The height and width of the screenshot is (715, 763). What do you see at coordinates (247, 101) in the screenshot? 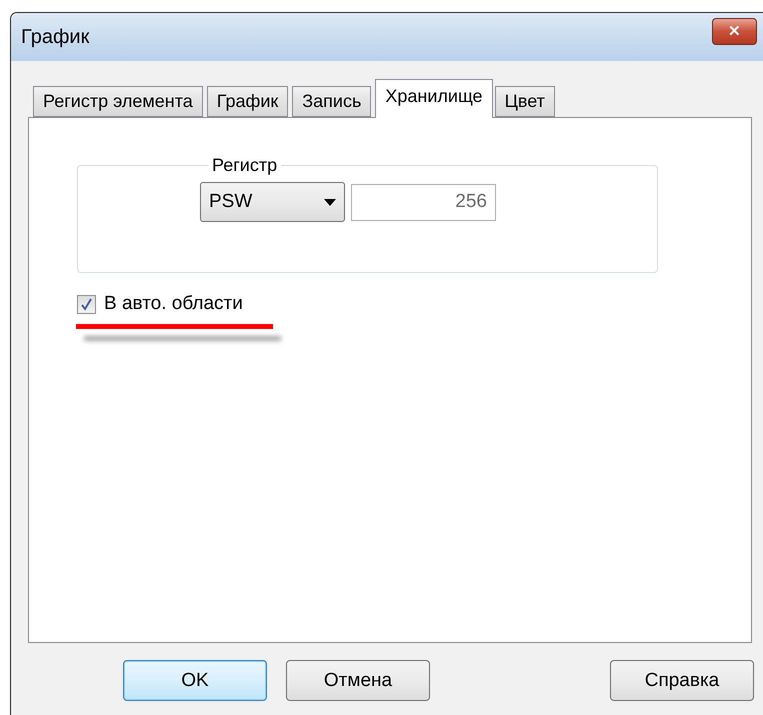
I see `tab: График` at bounding box center [247, 101].